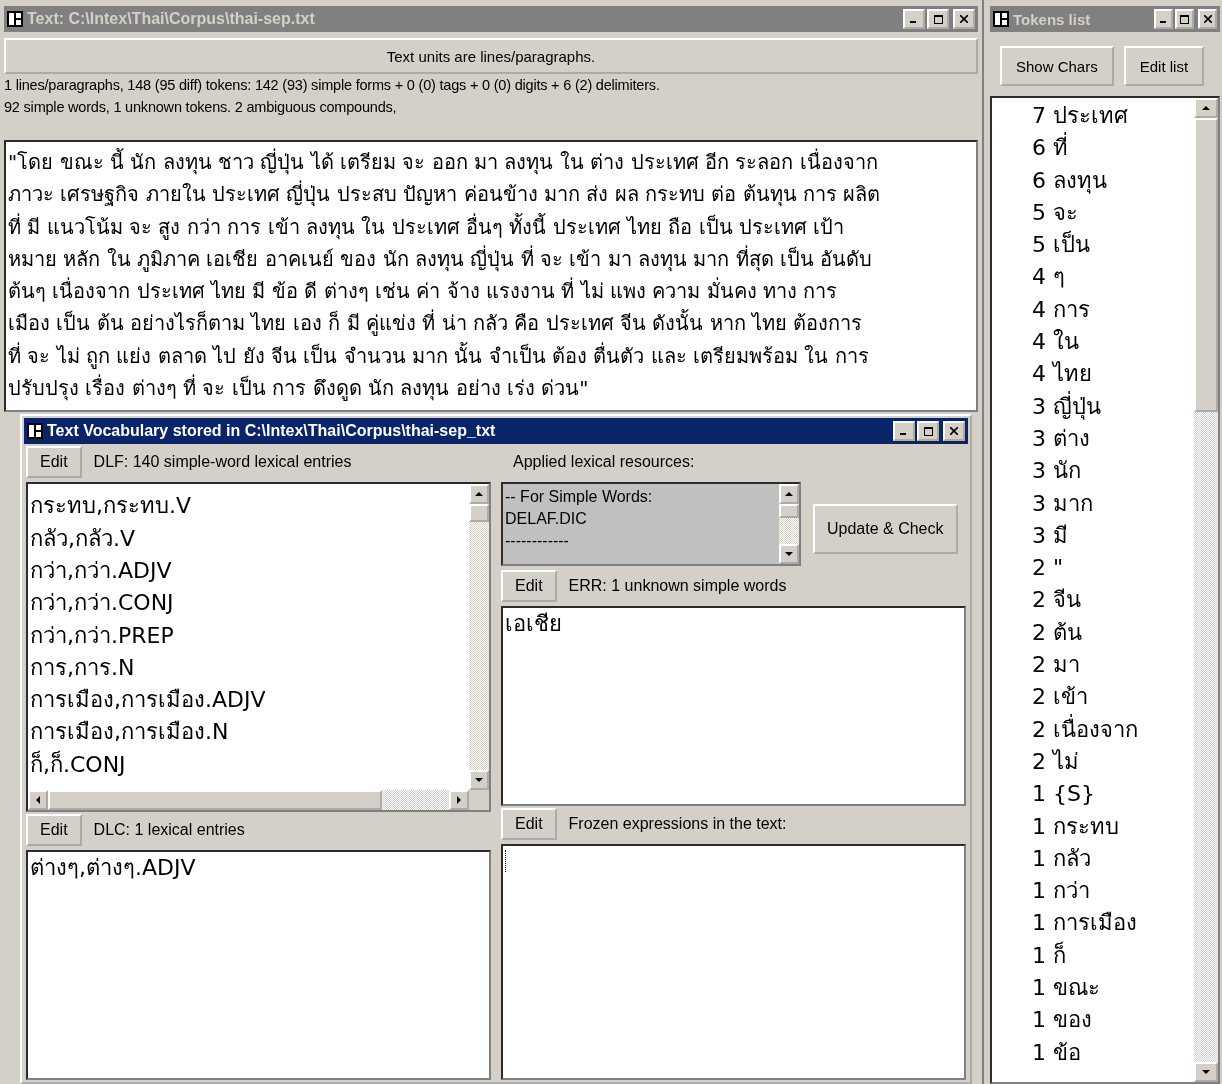 This screenshot has width=1222, height=1084. What do you see at coordinates (1113, 665) in the screenshot?
I see `token-item: 2 มา` at bounding box center [1113, 665].